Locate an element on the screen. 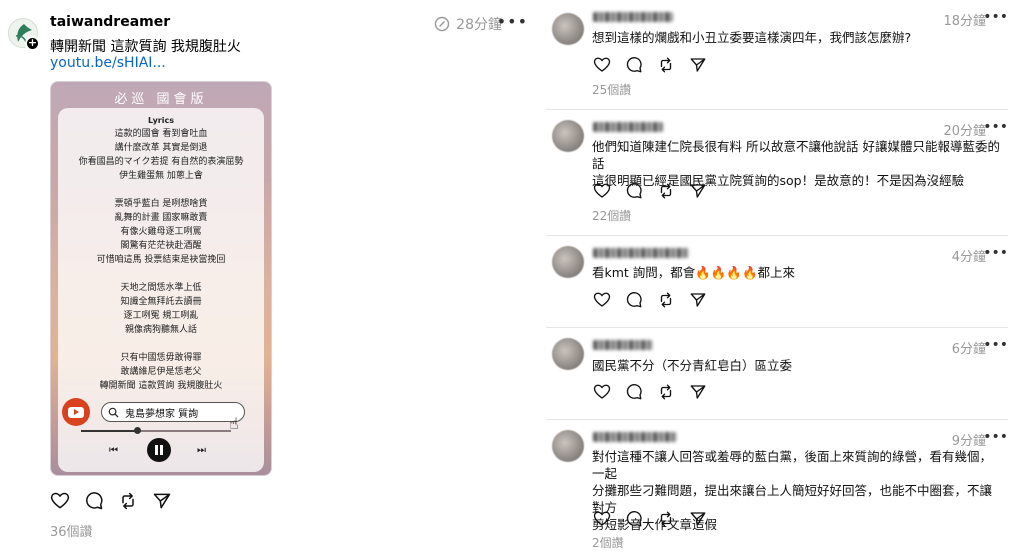 The image size is (1024, 554). lyrics-line: 只有中國恁毋敢得罪 is located at coordinates (161, 358).